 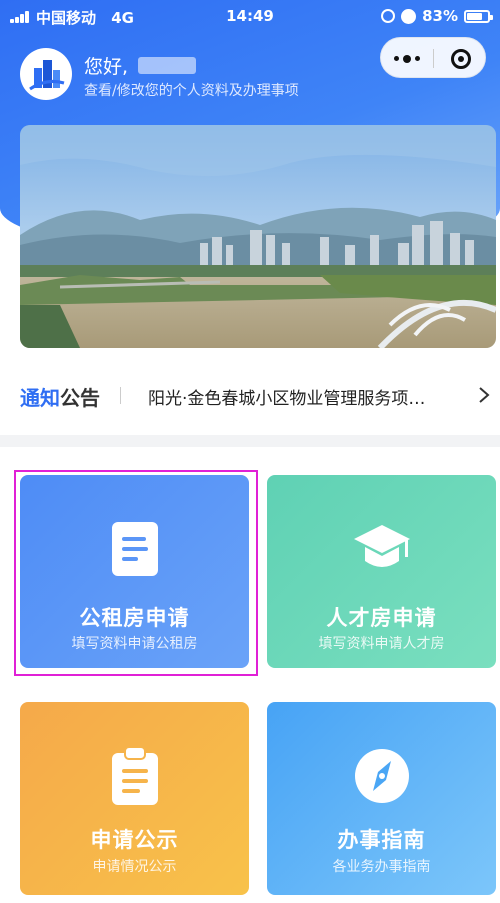 I want to click on card-subtitle: 填写资料申请公租房, so click(x=134, y=644).